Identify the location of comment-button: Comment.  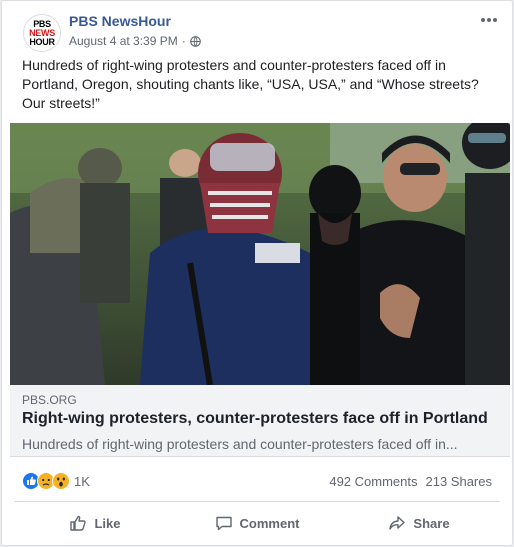
(257, 523).